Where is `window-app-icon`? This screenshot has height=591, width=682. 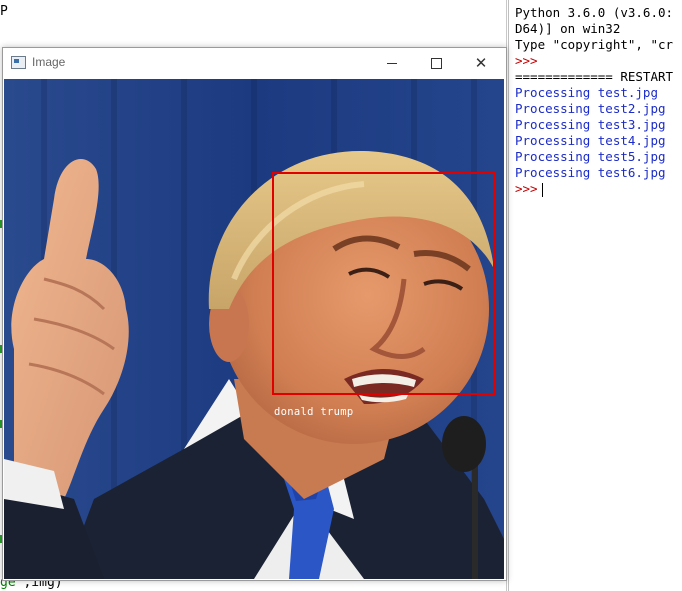 window-app-icon is located at coordinates (18, 62).